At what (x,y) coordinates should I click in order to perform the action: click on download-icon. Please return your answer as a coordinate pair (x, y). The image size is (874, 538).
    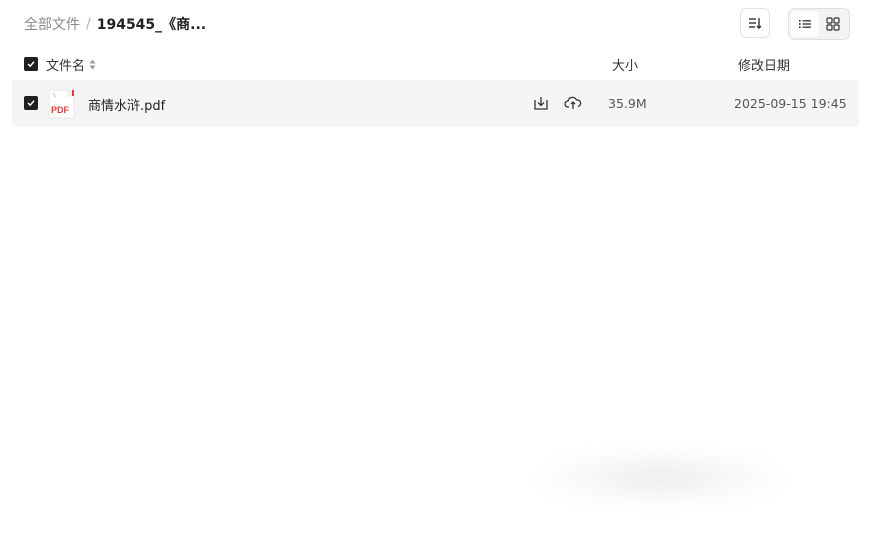
    Looking at the image, I should click on (541, 103).